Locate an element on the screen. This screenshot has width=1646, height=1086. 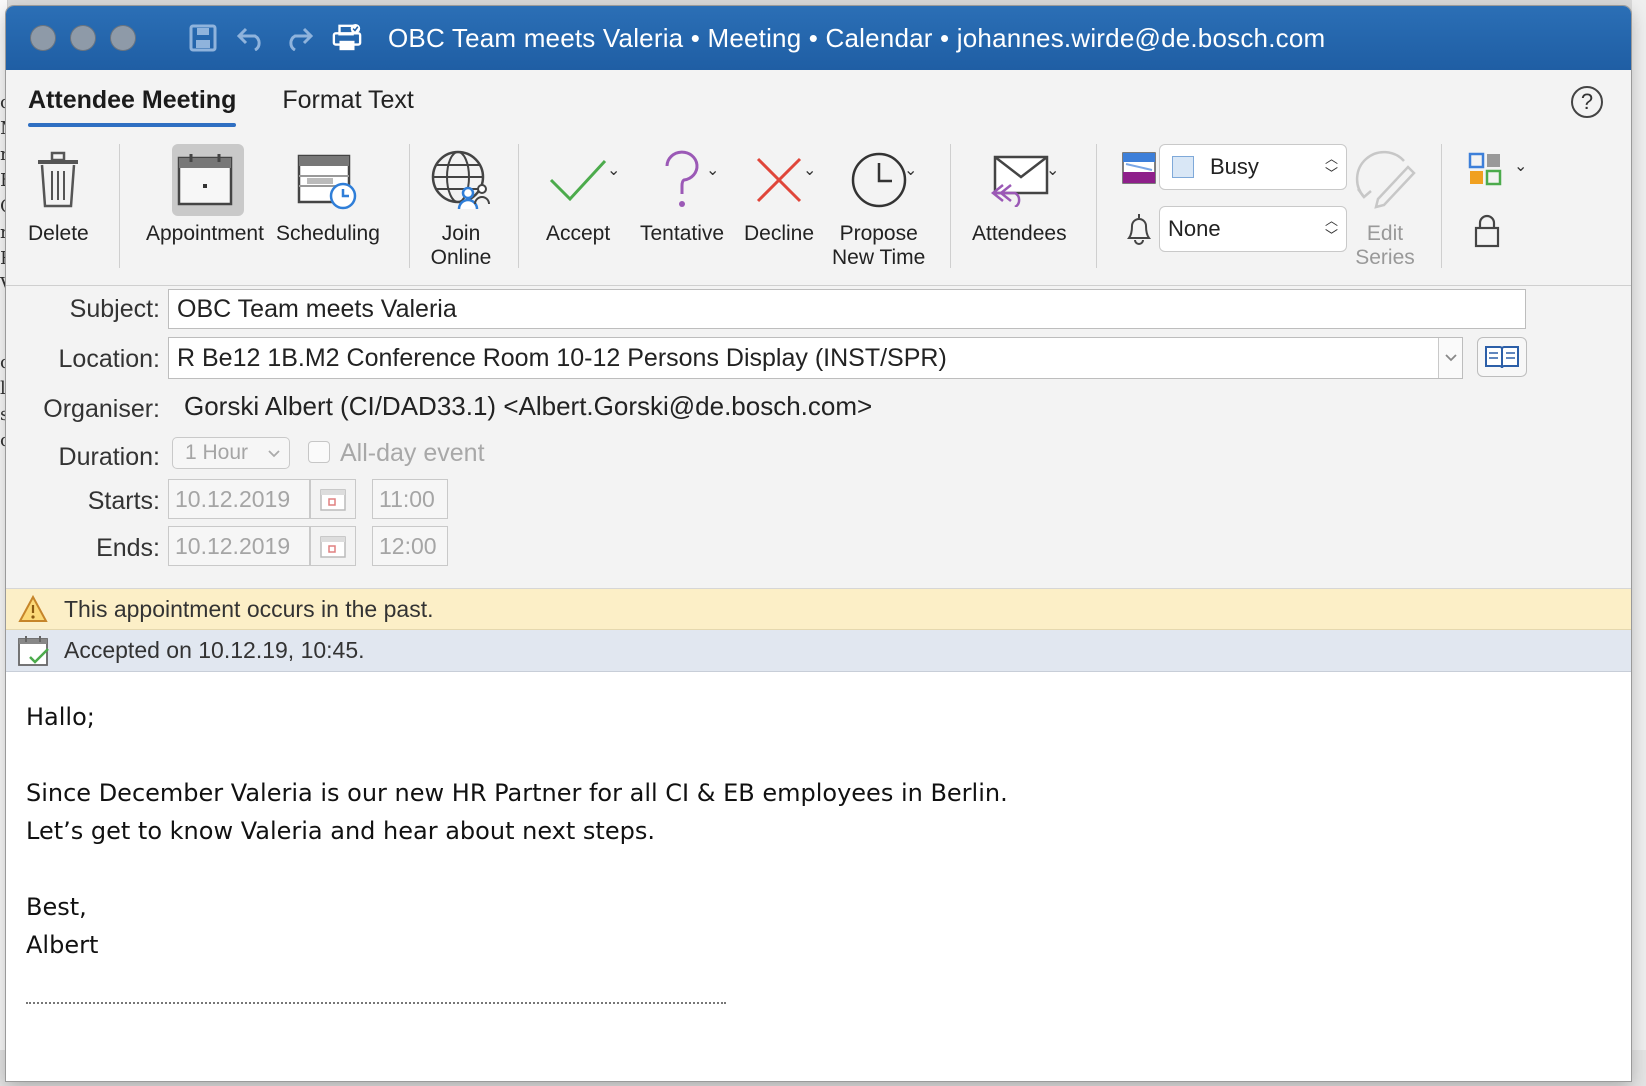
edit-series-label-1: Edit is located at coordinates (1385, 233).